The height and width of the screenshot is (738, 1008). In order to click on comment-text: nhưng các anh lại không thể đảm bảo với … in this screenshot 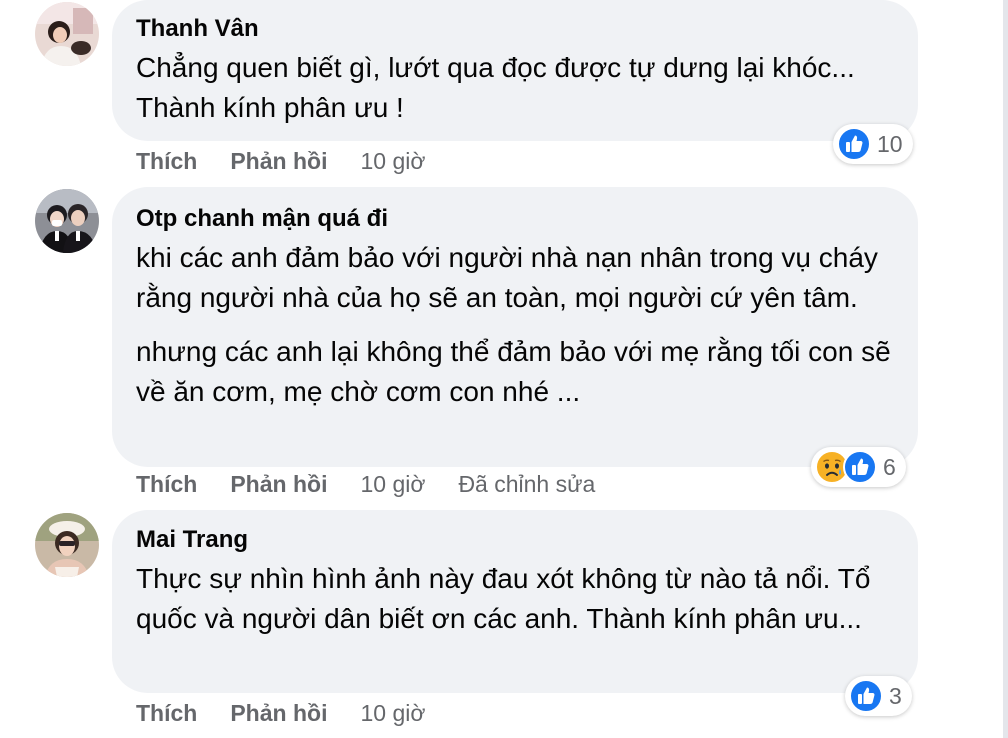, I will do `click(513, 371)`.